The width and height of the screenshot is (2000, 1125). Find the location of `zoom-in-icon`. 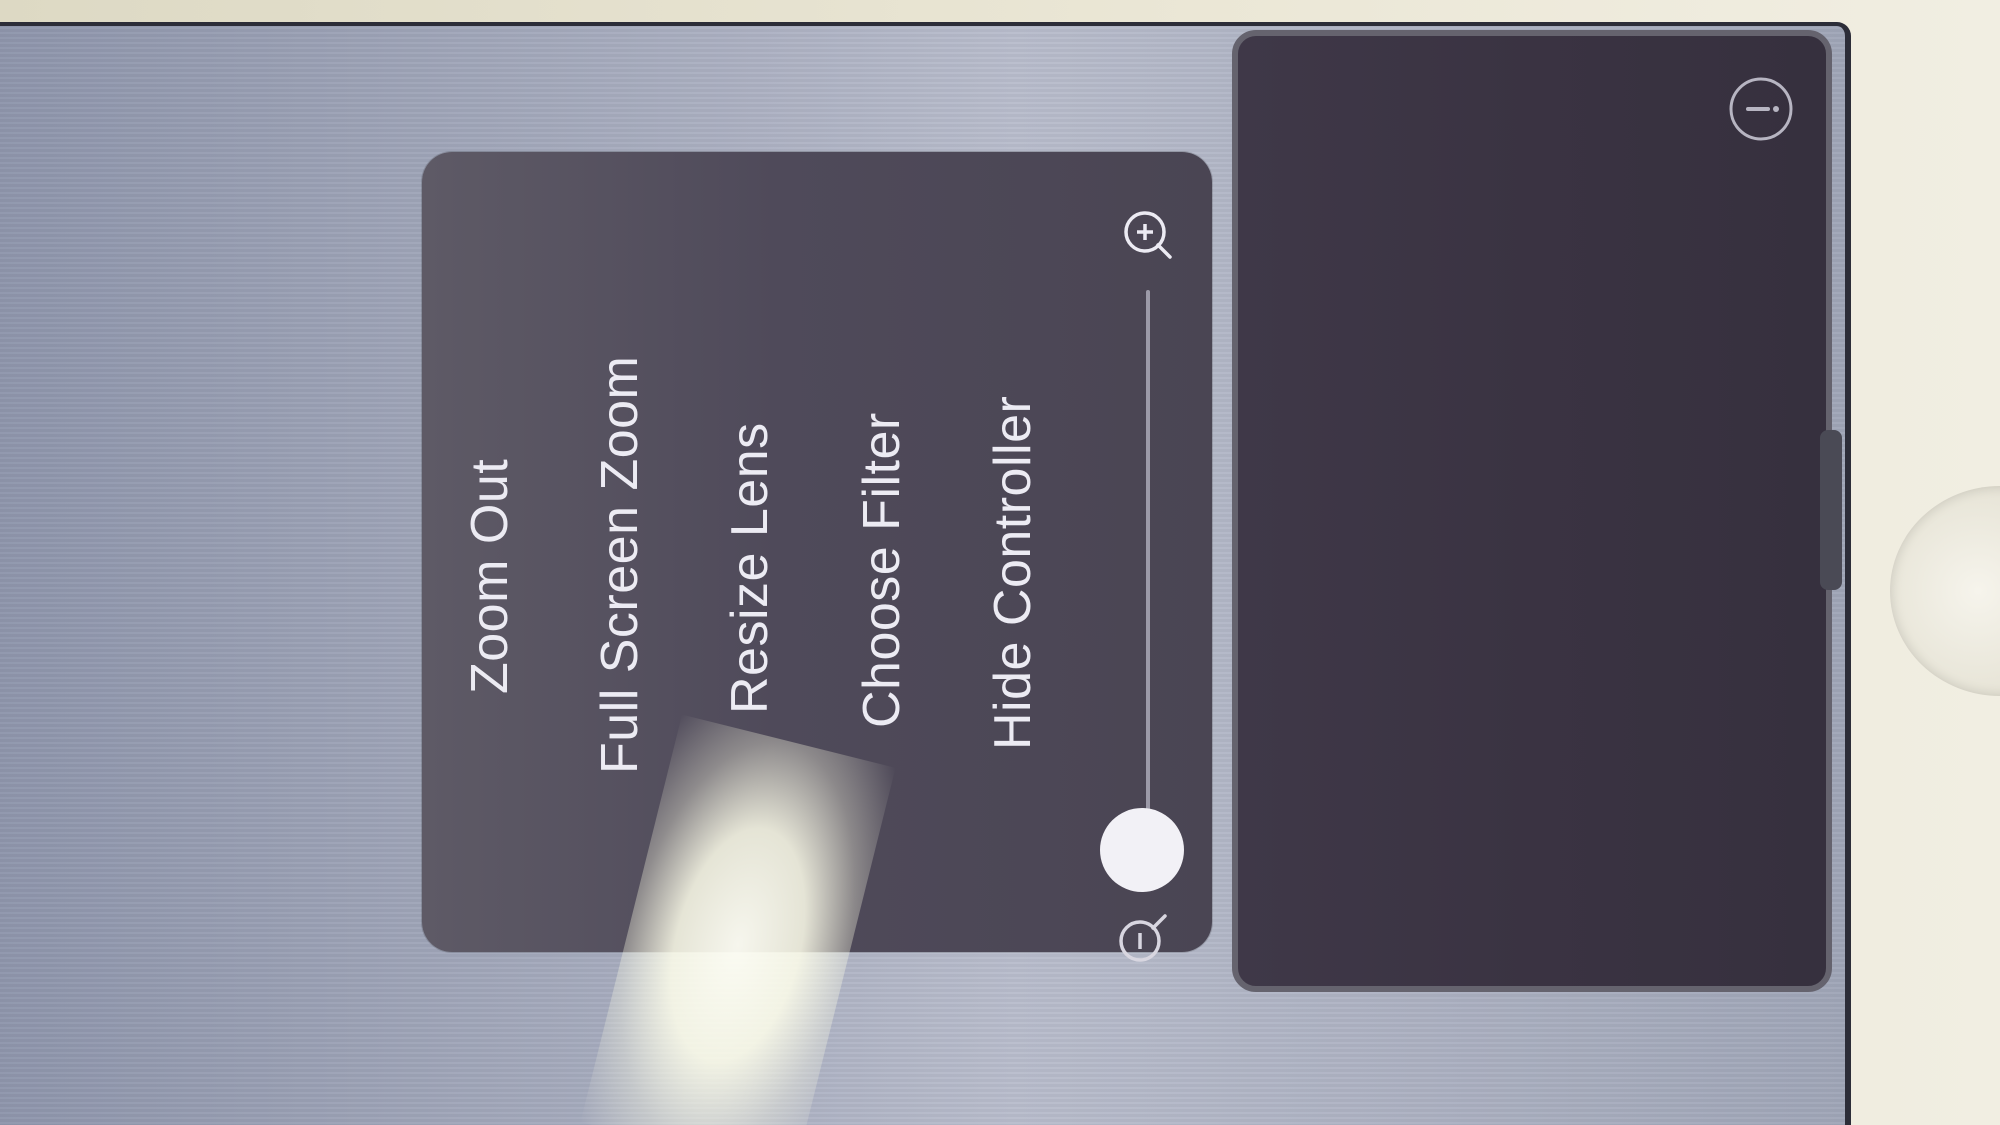

zoom-in-icon is located at coordinates (1148, 236).